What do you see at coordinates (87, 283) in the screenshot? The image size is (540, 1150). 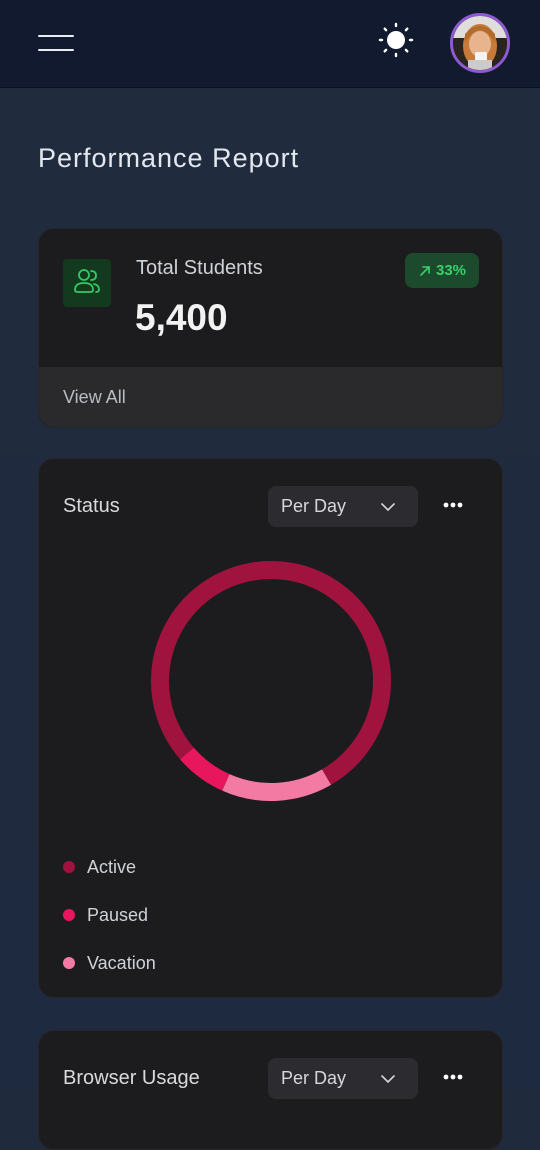 I see `users-icon` at bounding box center [87, 283].